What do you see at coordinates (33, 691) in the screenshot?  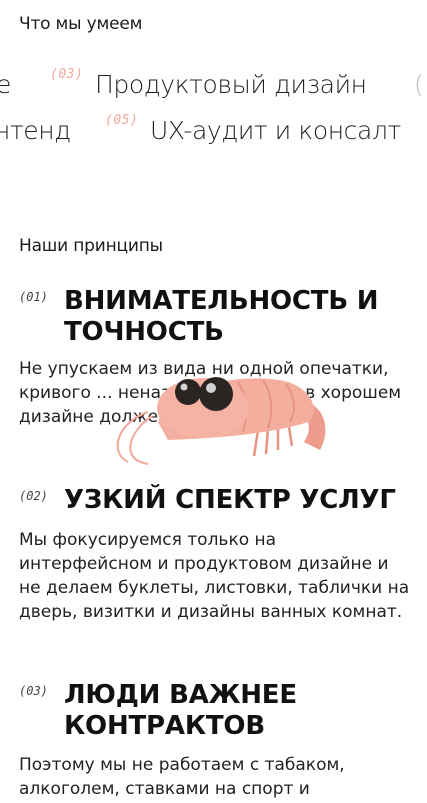 I see `principle-number: (03)` at bounding box center [33, 691].